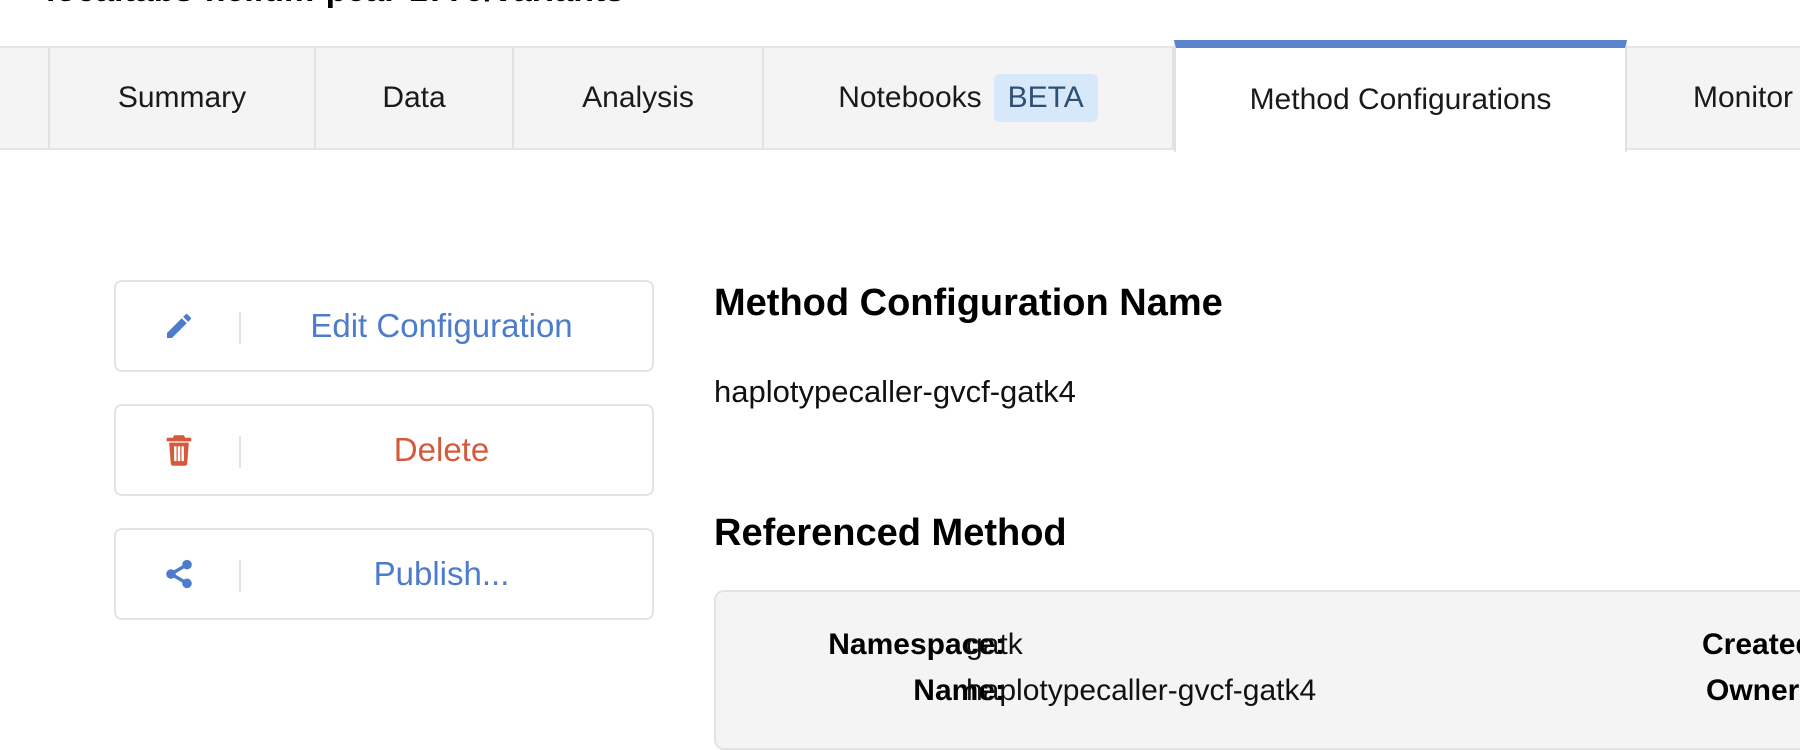 This screenshot has height=750, width=1800. I want to click on method-configuration-name-heading: Method Configuration Name, so click(968, 303).